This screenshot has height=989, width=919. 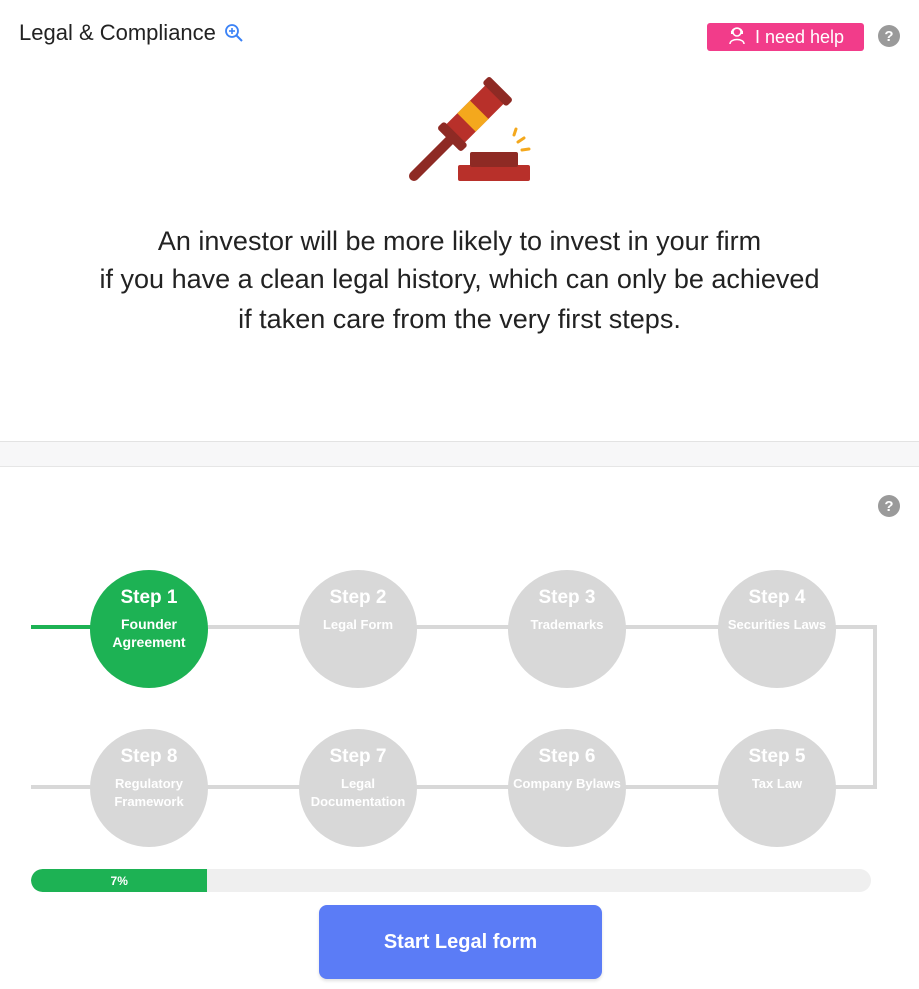 What do you see at coordinates (358, 792) in the screenshot?
I see `step-label: Legal Documentation` at bounding box center [358, 792].